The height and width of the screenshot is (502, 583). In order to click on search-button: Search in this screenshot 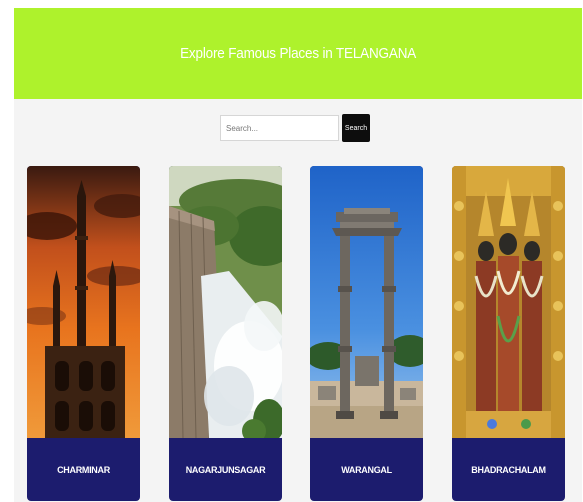, I will do `click(356, 128)`.